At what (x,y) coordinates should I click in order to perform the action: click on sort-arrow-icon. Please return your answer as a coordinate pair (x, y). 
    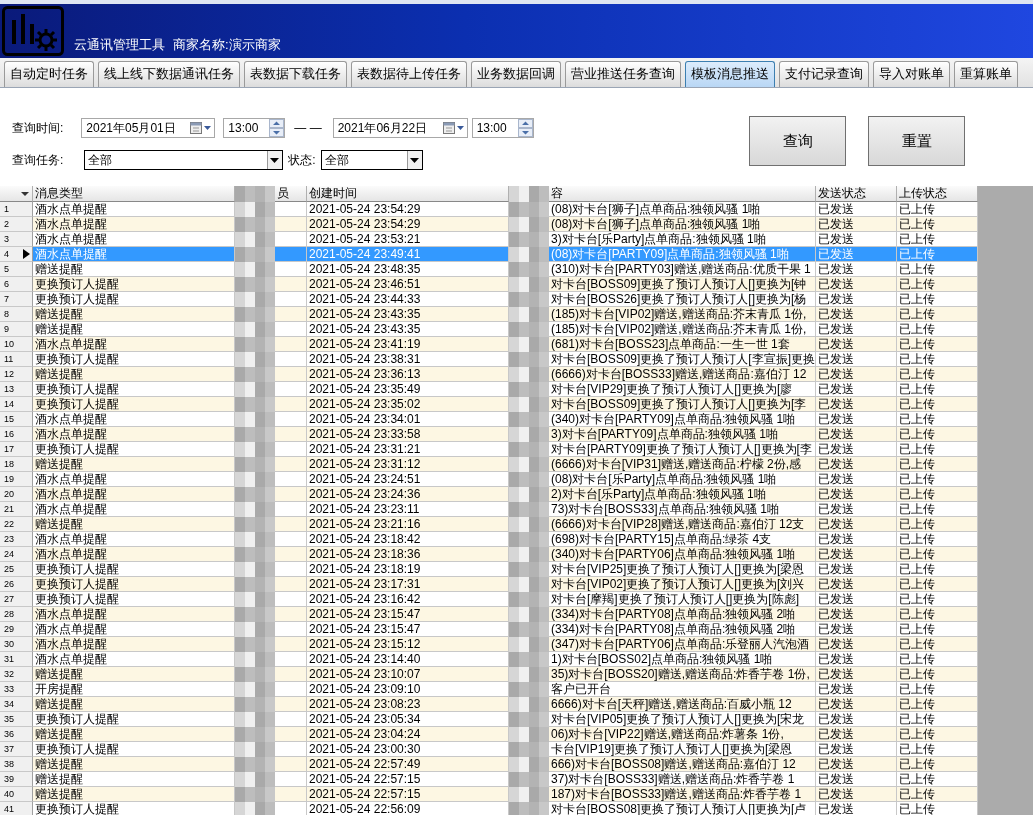
    Looking at the image, I should click on (25, 193).